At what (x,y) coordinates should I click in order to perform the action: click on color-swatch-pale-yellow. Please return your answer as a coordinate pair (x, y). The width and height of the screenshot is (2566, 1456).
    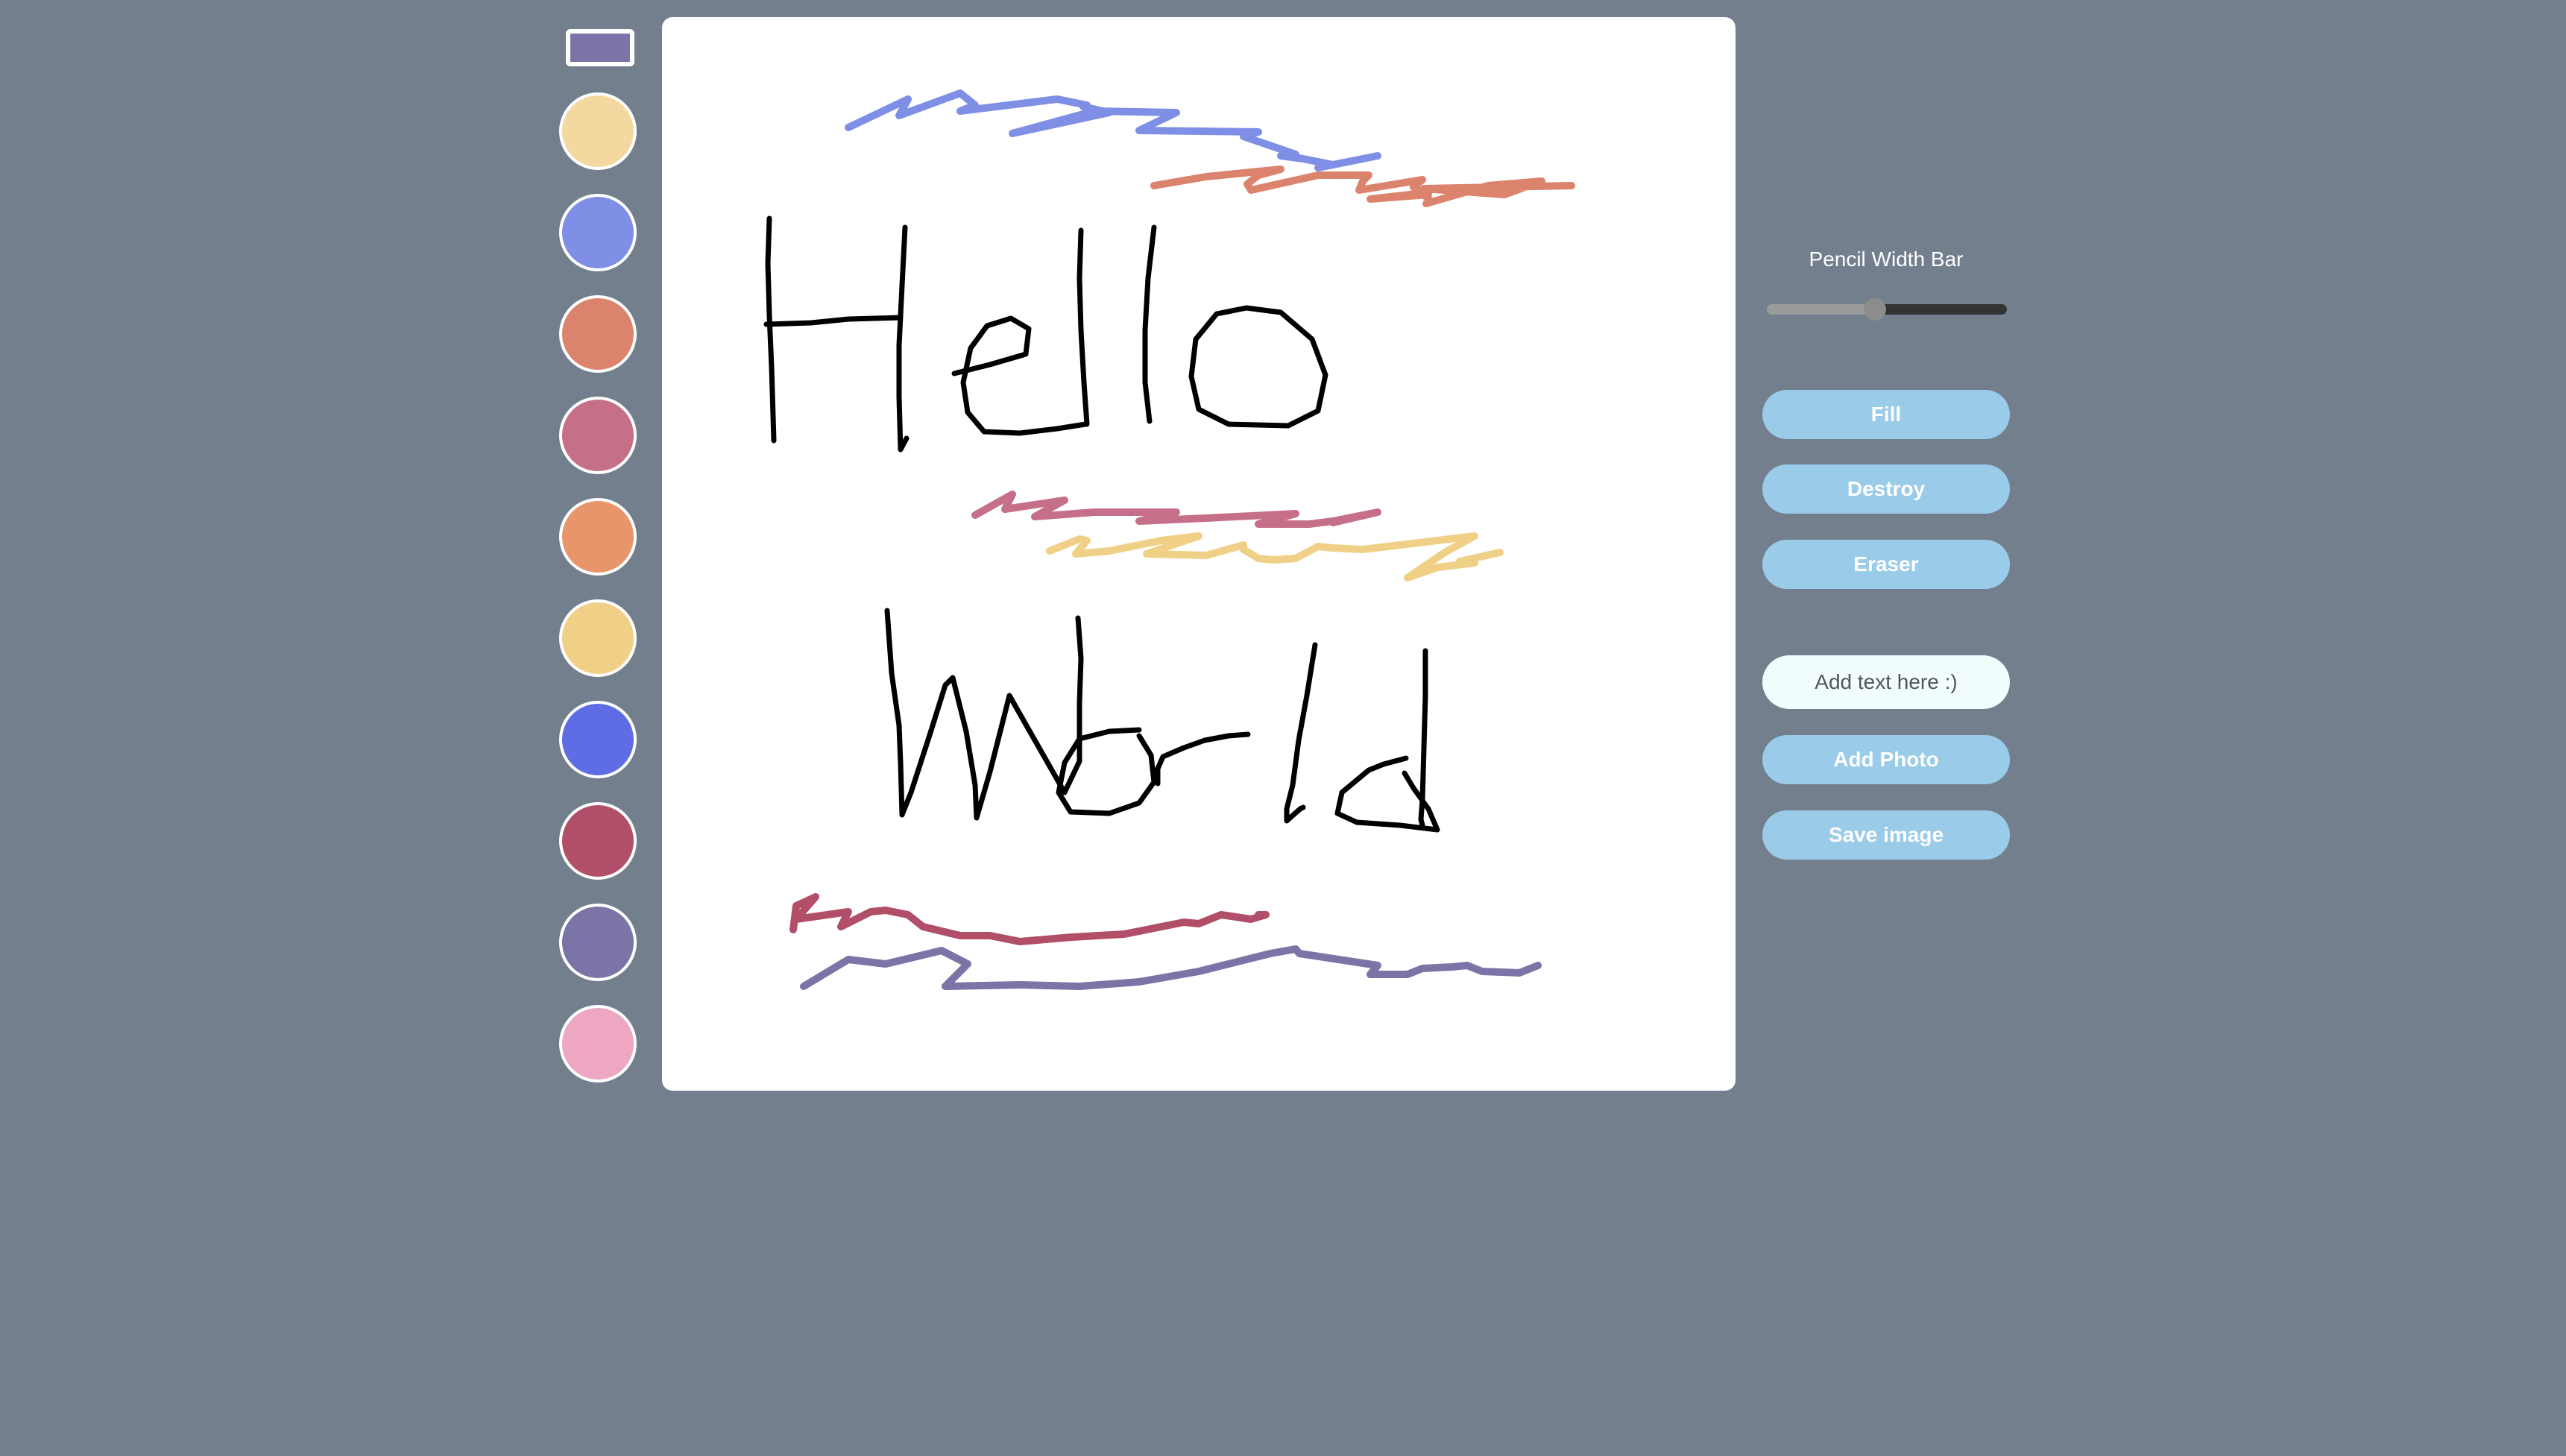
    Looking at the image, I should click on (598, 131).